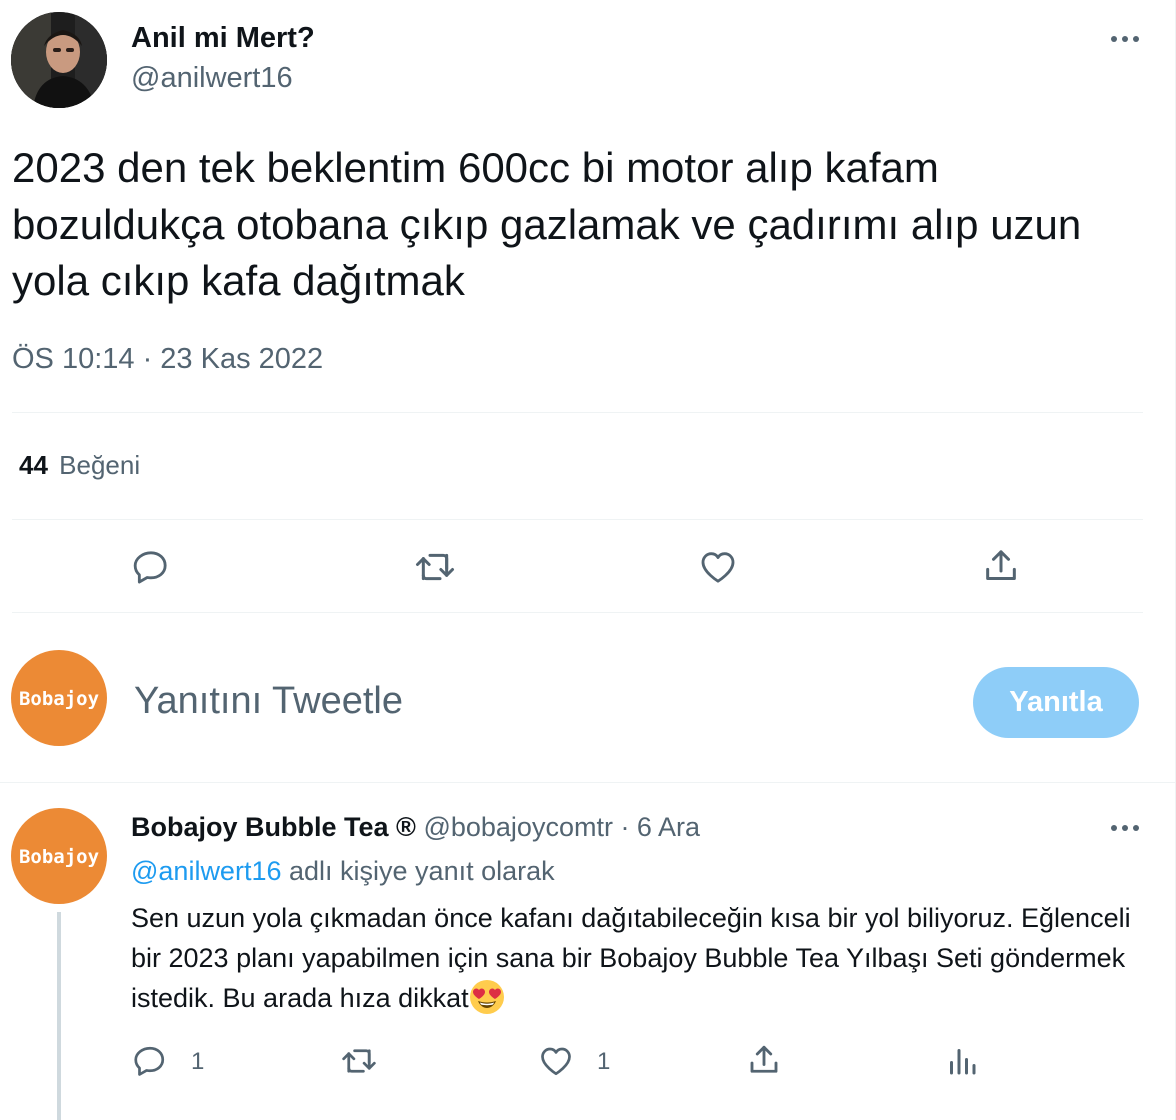 This screenshot has height=1120, width=1176. I want to click on author-name: Anil mi Mert?, so click(223, 38).